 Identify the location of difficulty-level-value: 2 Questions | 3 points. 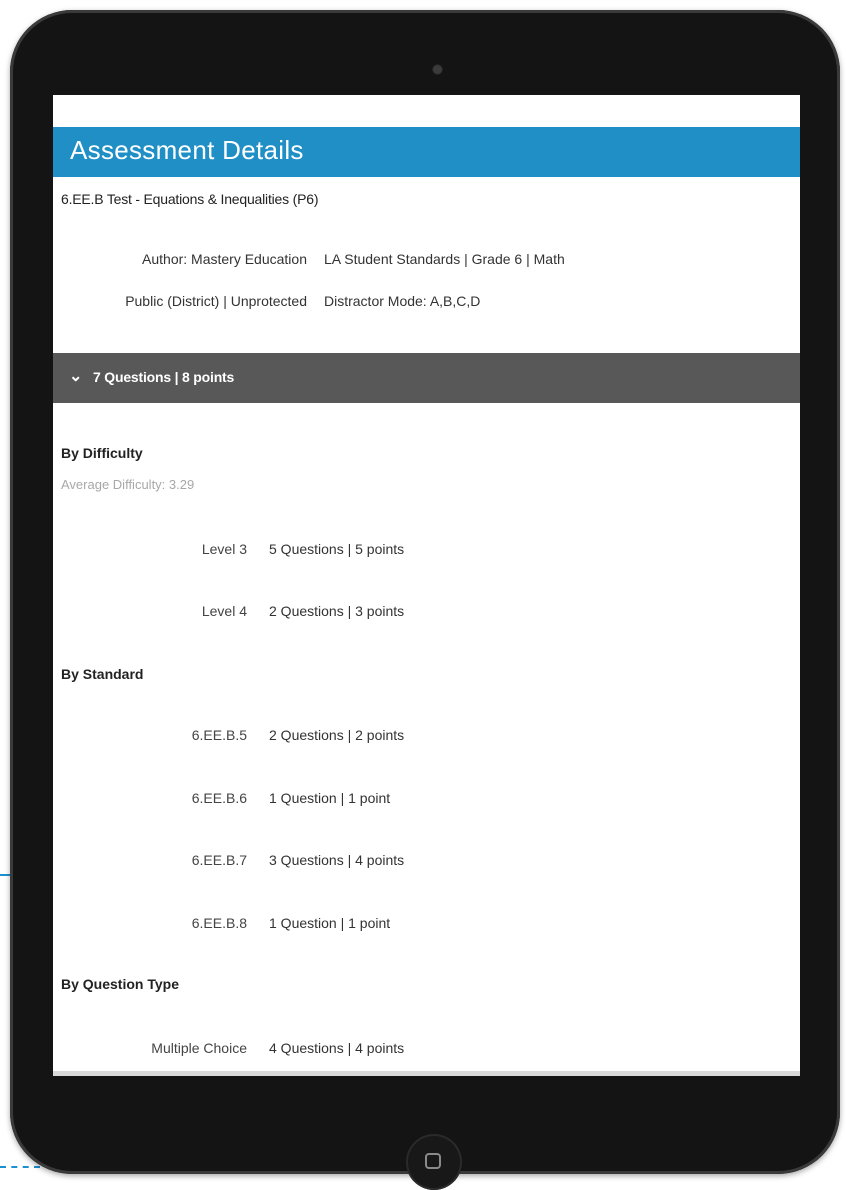
(337, 611).